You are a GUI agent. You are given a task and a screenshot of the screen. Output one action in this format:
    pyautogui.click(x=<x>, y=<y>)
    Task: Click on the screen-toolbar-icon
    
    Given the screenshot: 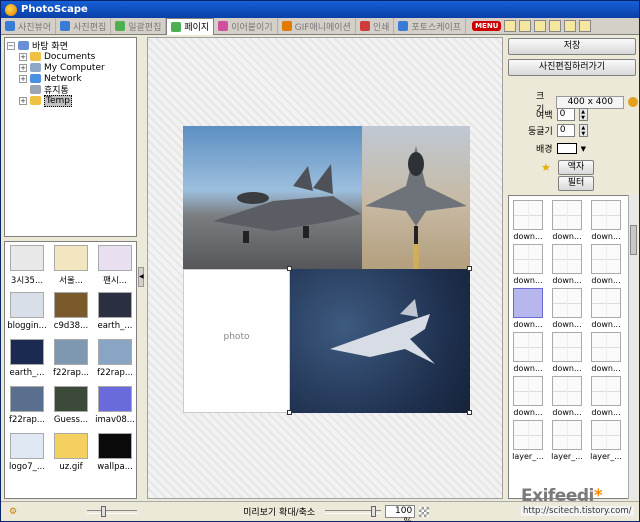 What is the action you would take?
    pyautogui.click(x=555, y=26)
    